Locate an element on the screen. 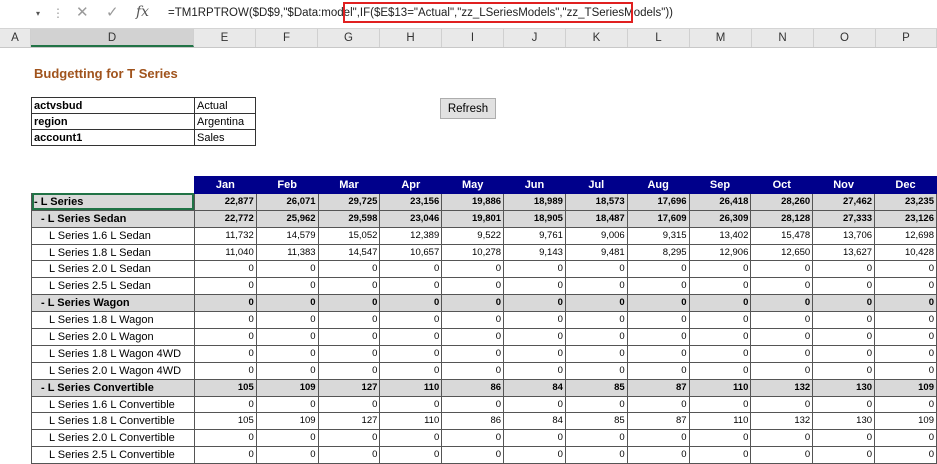 This screenshot has width=937, height=464. param-key: actvsbud is located at coordinates (113, 105).